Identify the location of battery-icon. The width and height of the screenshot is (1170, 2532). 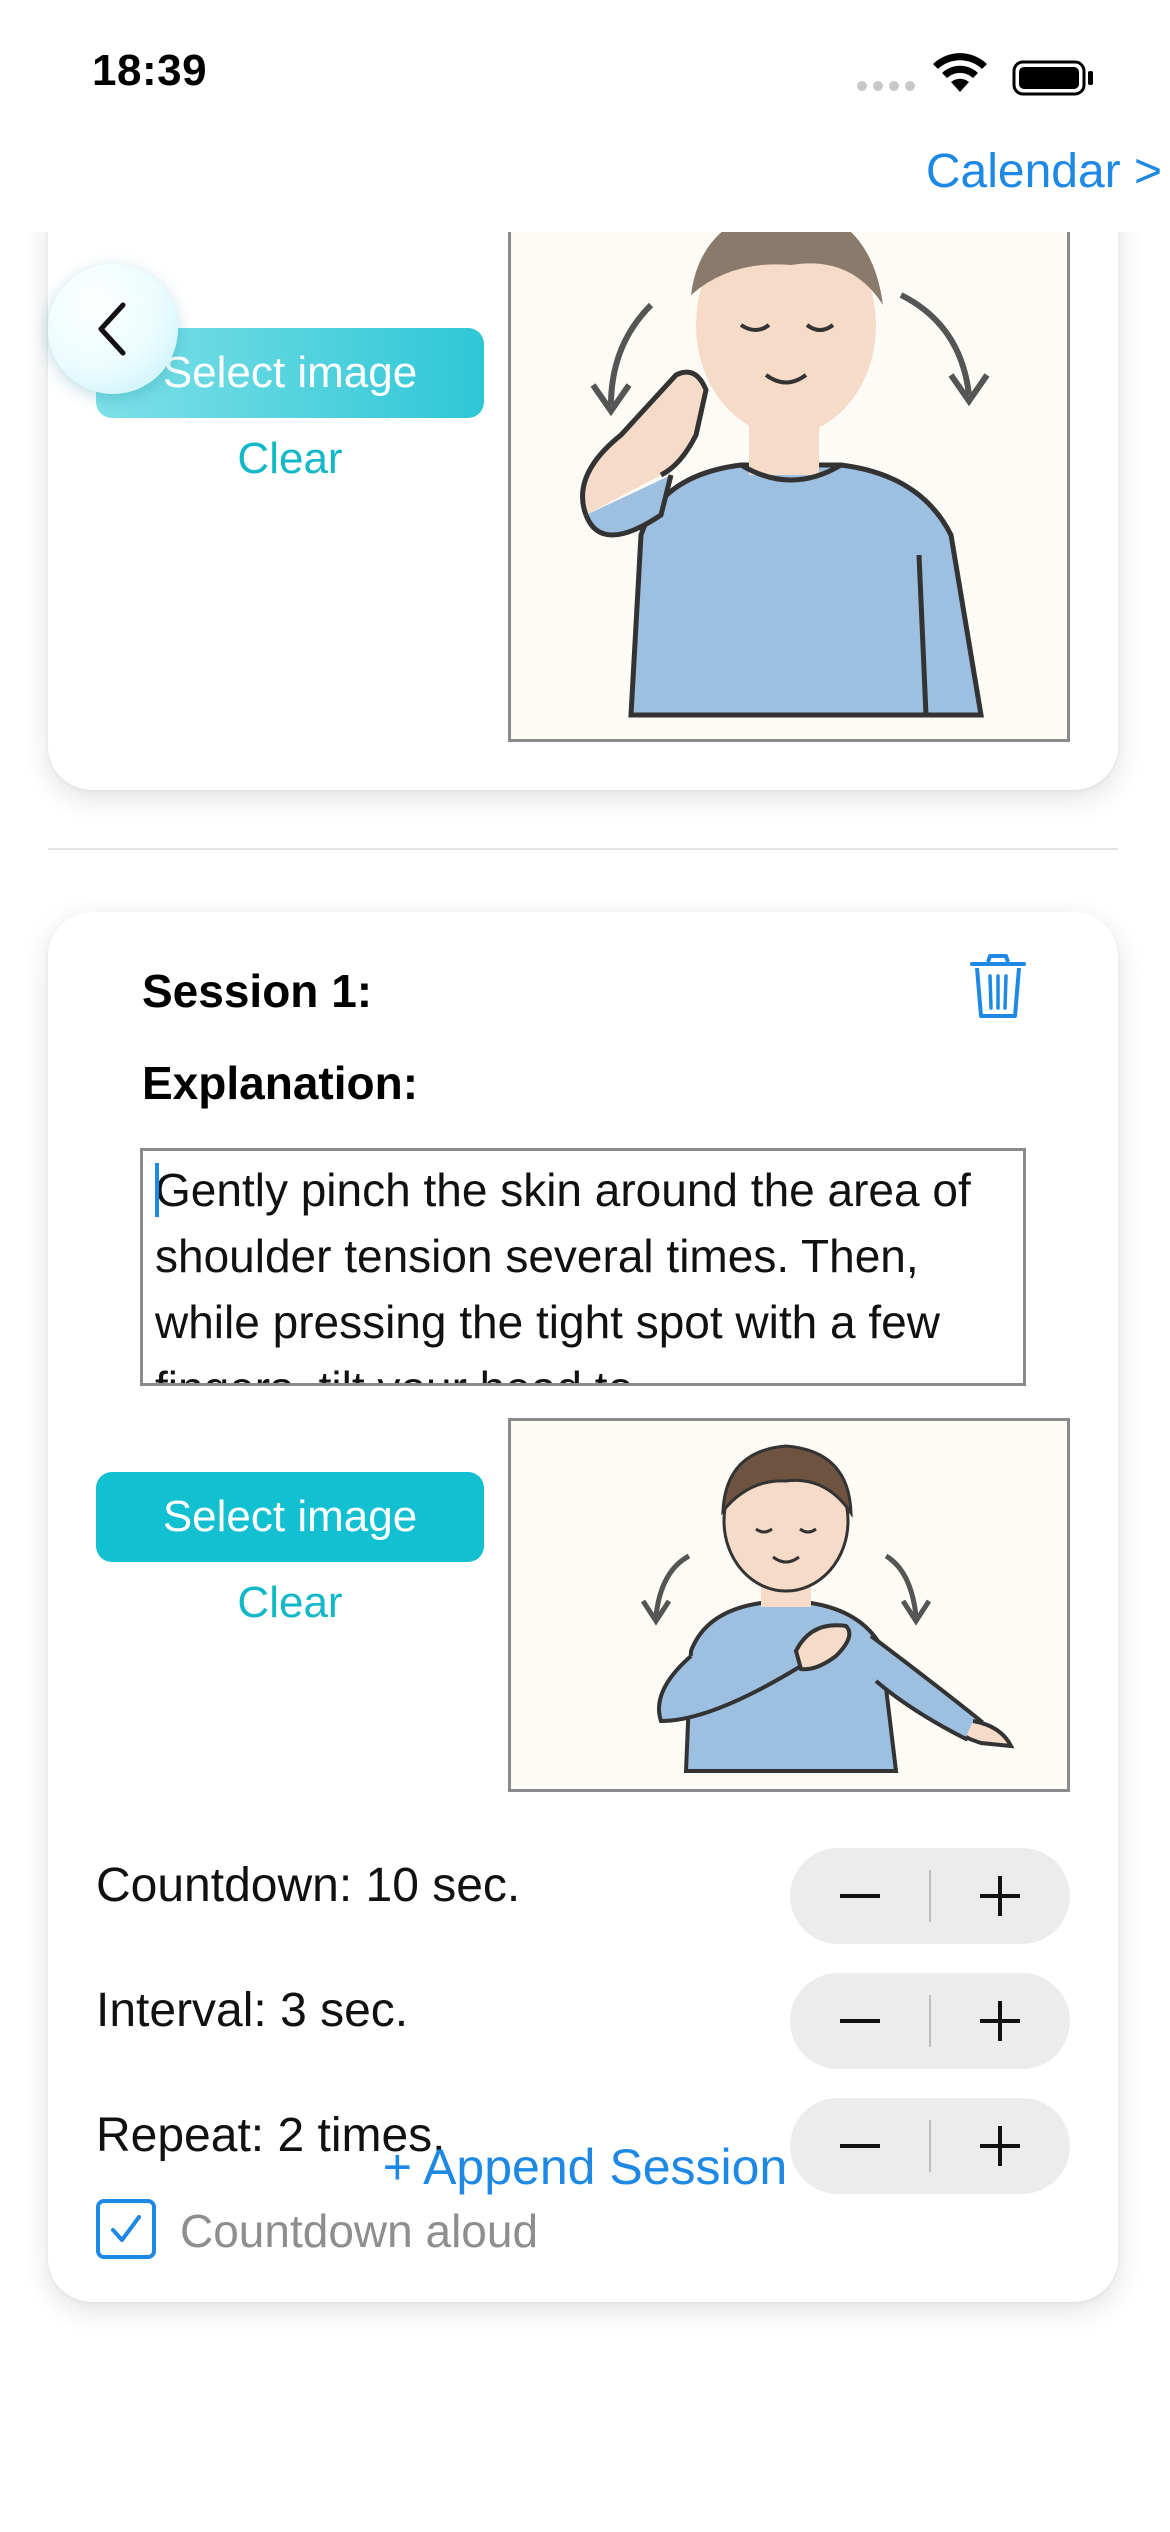
(1052, 78).